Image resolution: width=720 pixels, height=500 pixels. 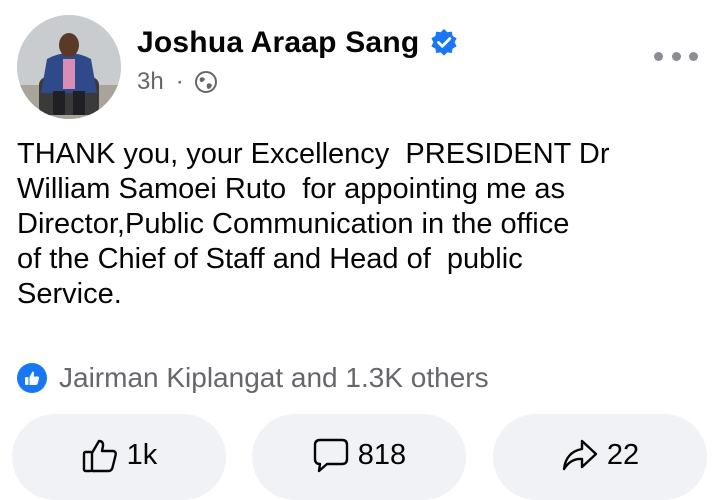 I want to click on comment-icon, so click(x=331, y=455).